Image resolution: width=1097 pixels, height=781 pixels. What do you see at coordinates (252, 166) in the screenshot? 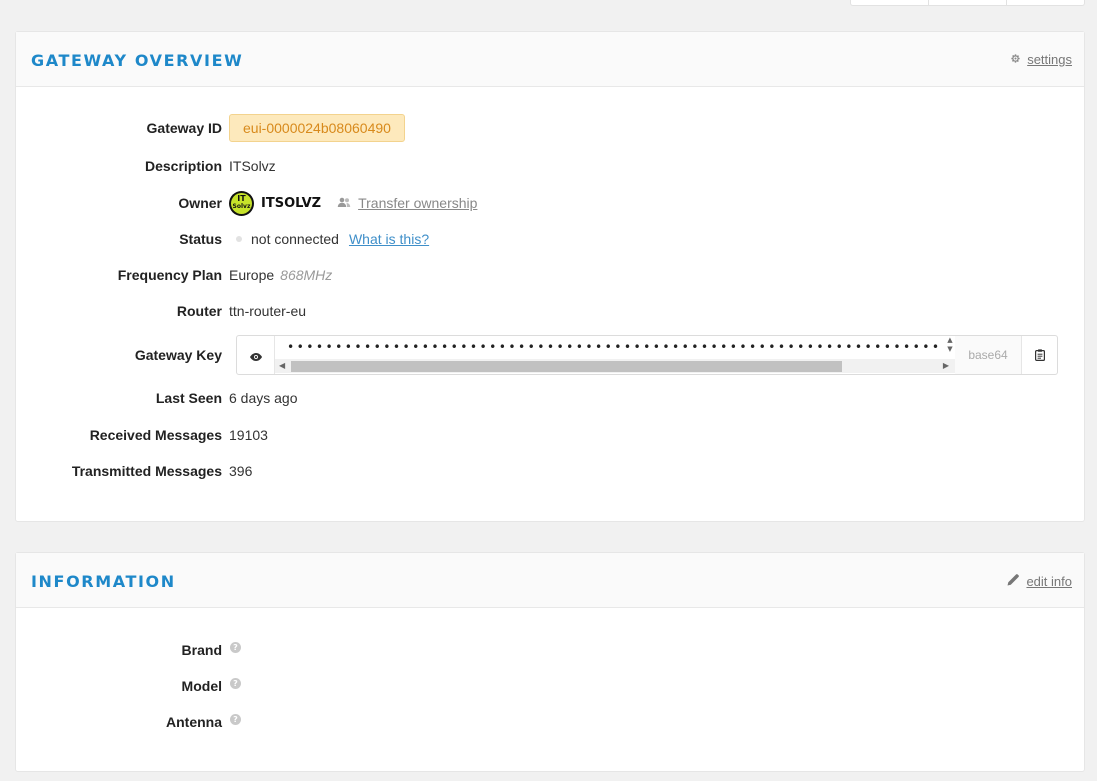
I see `description-value: ITSolvz` at bounding box center [252, 166].